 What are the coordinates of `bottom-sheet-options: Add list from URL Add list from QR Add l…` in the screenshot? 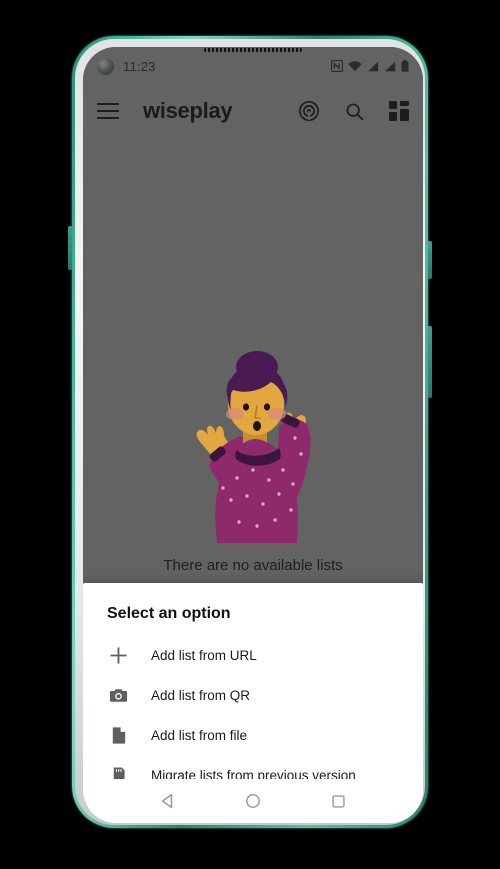 It's located at (253, 712).